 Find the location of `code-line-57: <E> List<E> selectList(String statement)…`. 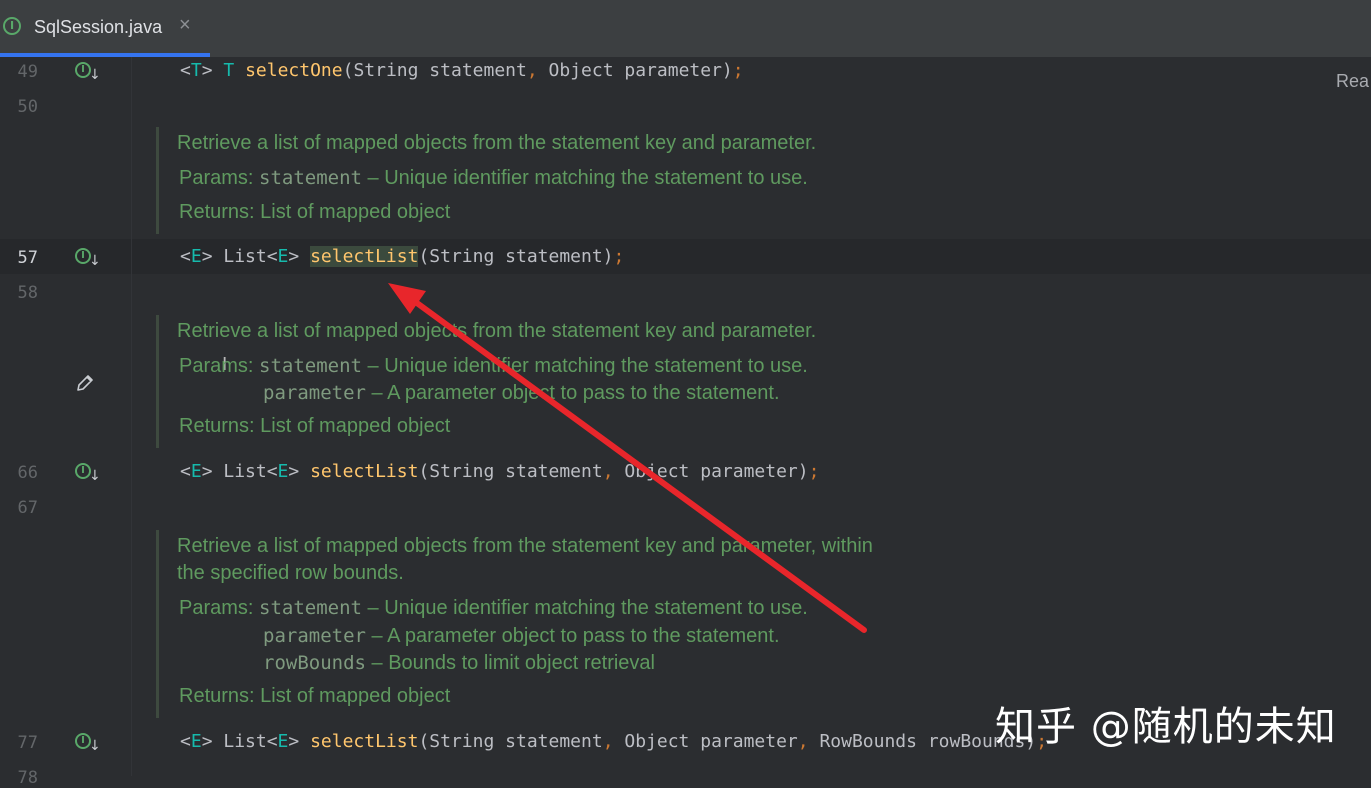

code-line-57: <E> List<E> selectList(String statement)… is located at coordinates (402, 256).